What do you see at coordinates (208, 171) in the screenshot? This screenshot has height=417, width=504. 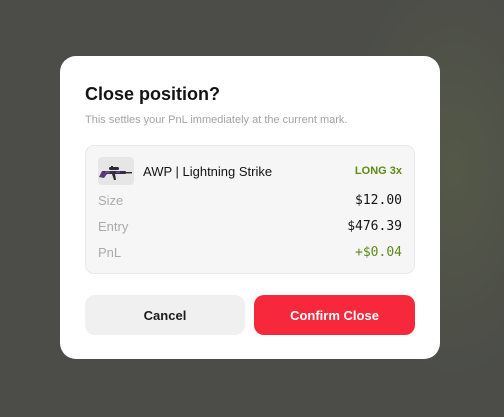 I see `item-name: AWP | Lightning Strike` at bounding box center [208, 171].